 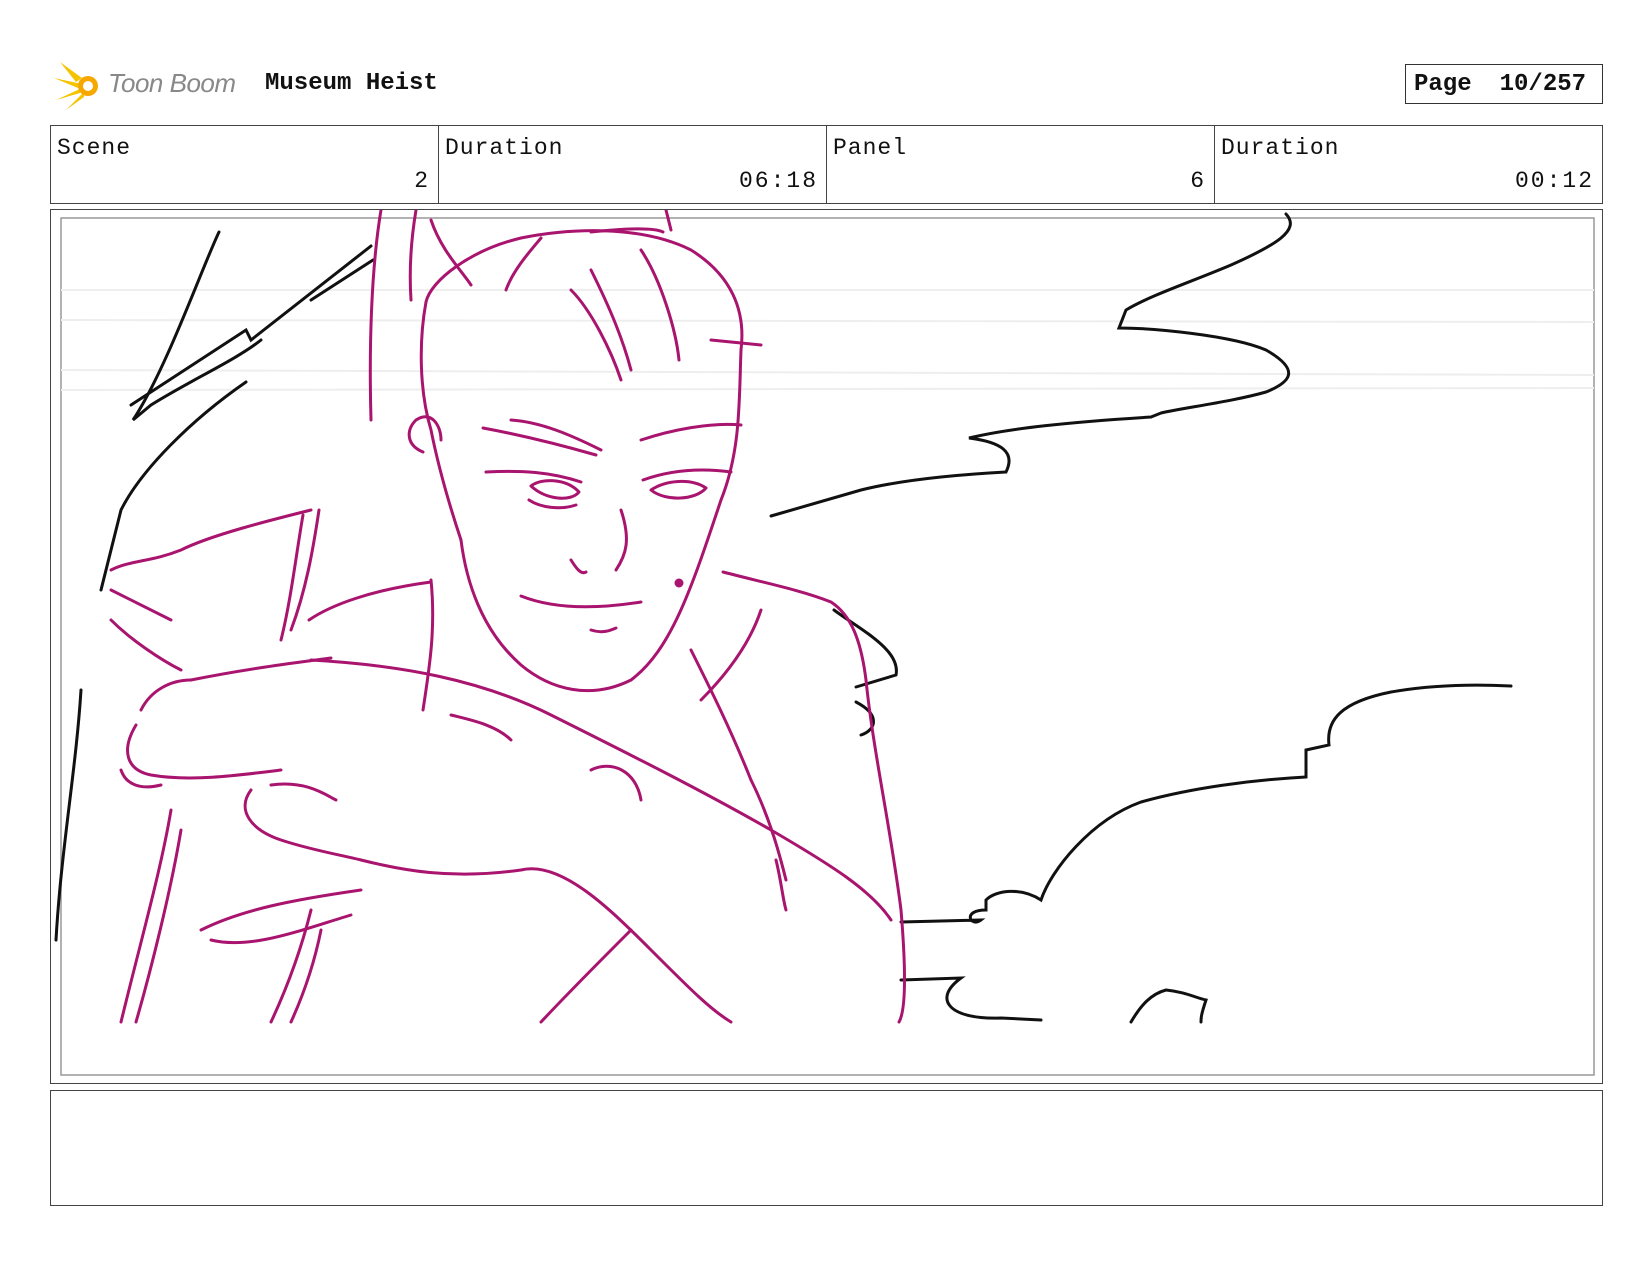 What do you see at coordinates (504, 148) in the screenshot?
I see `scene-duration-label: Duration` at bounding box center [504, 148].